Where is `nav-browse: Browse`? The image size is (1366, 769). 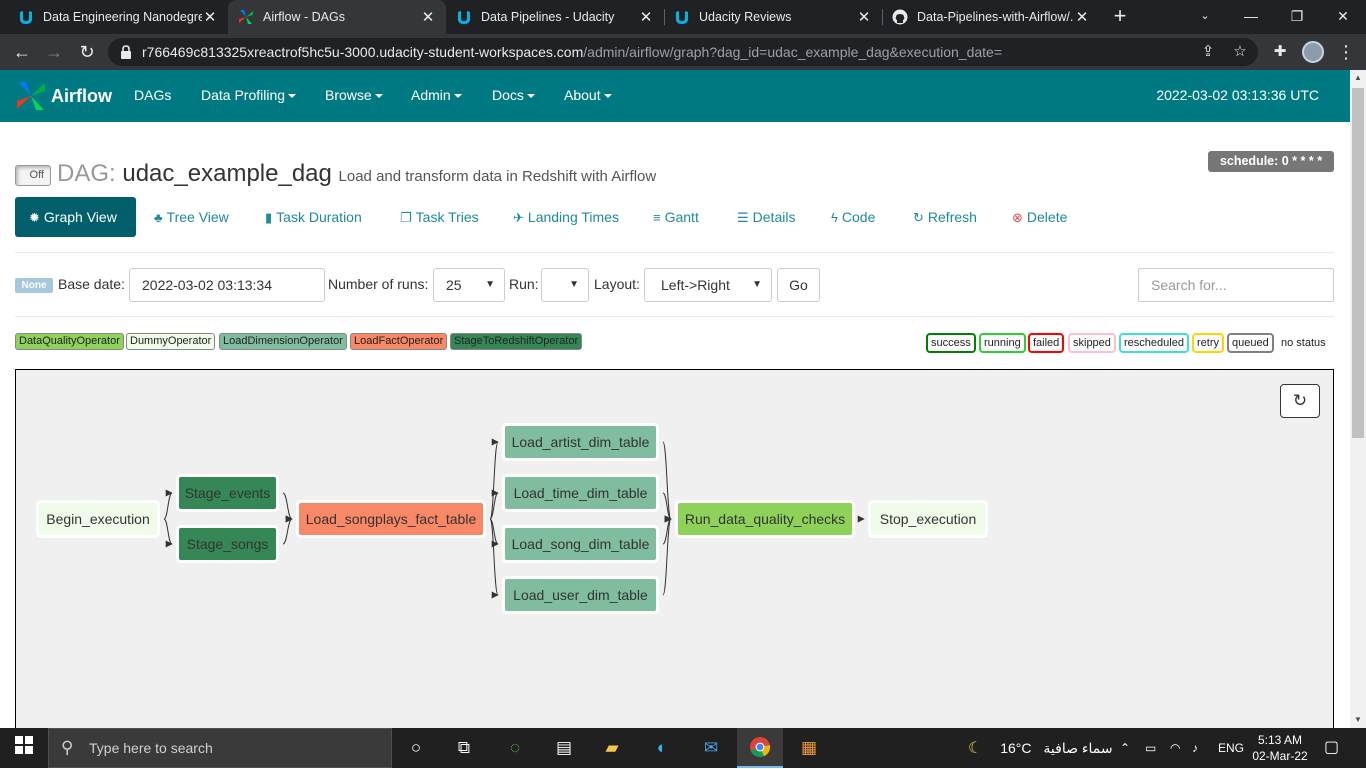 nav-browse: Browse is located at coordinates (354, 95).